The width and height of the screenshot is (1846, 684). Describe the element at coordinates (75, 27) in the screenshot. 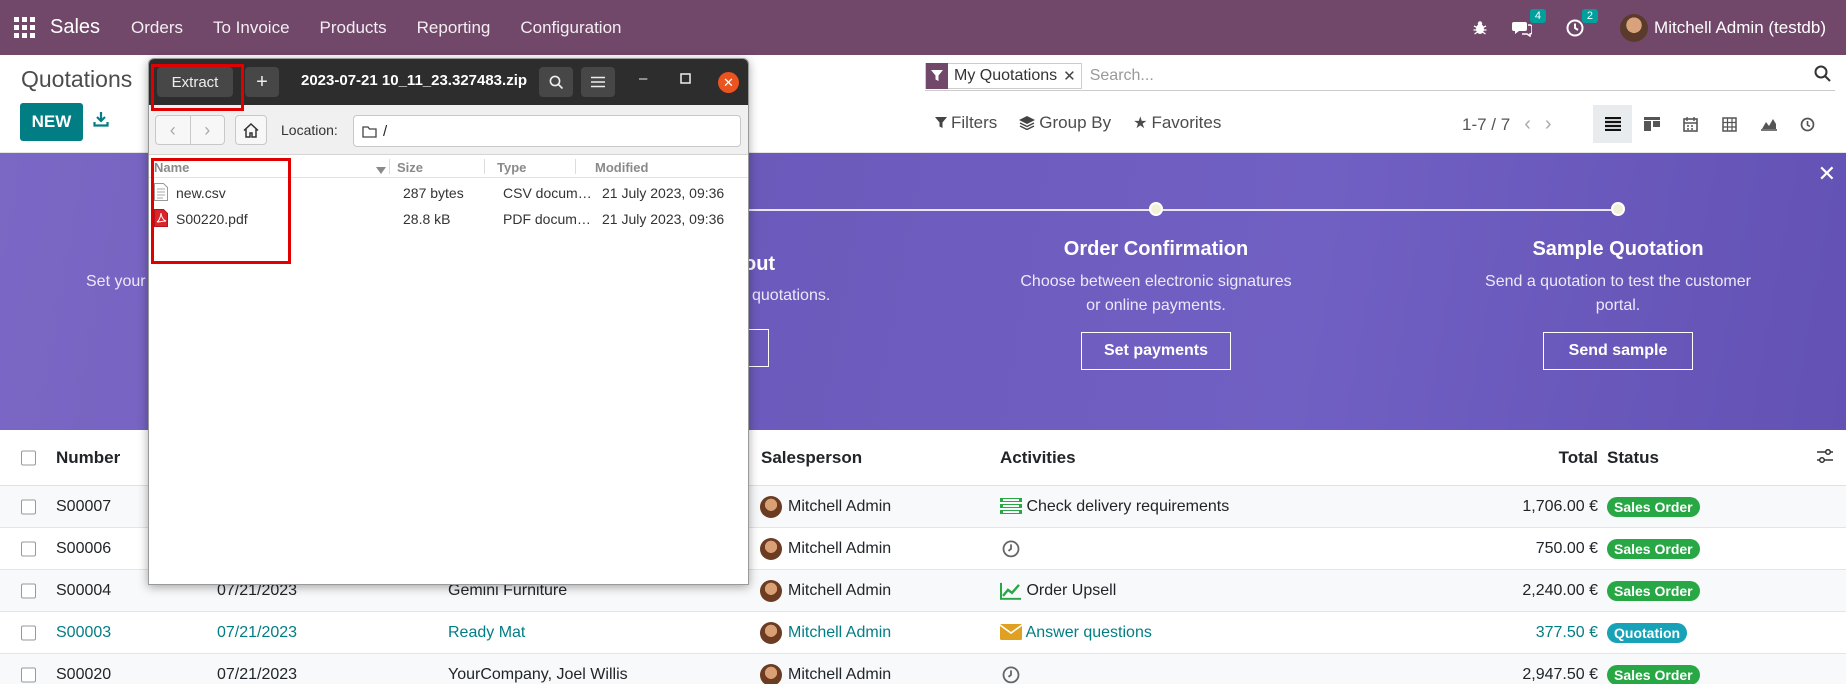

I see `app-brand: Sales` at that location.